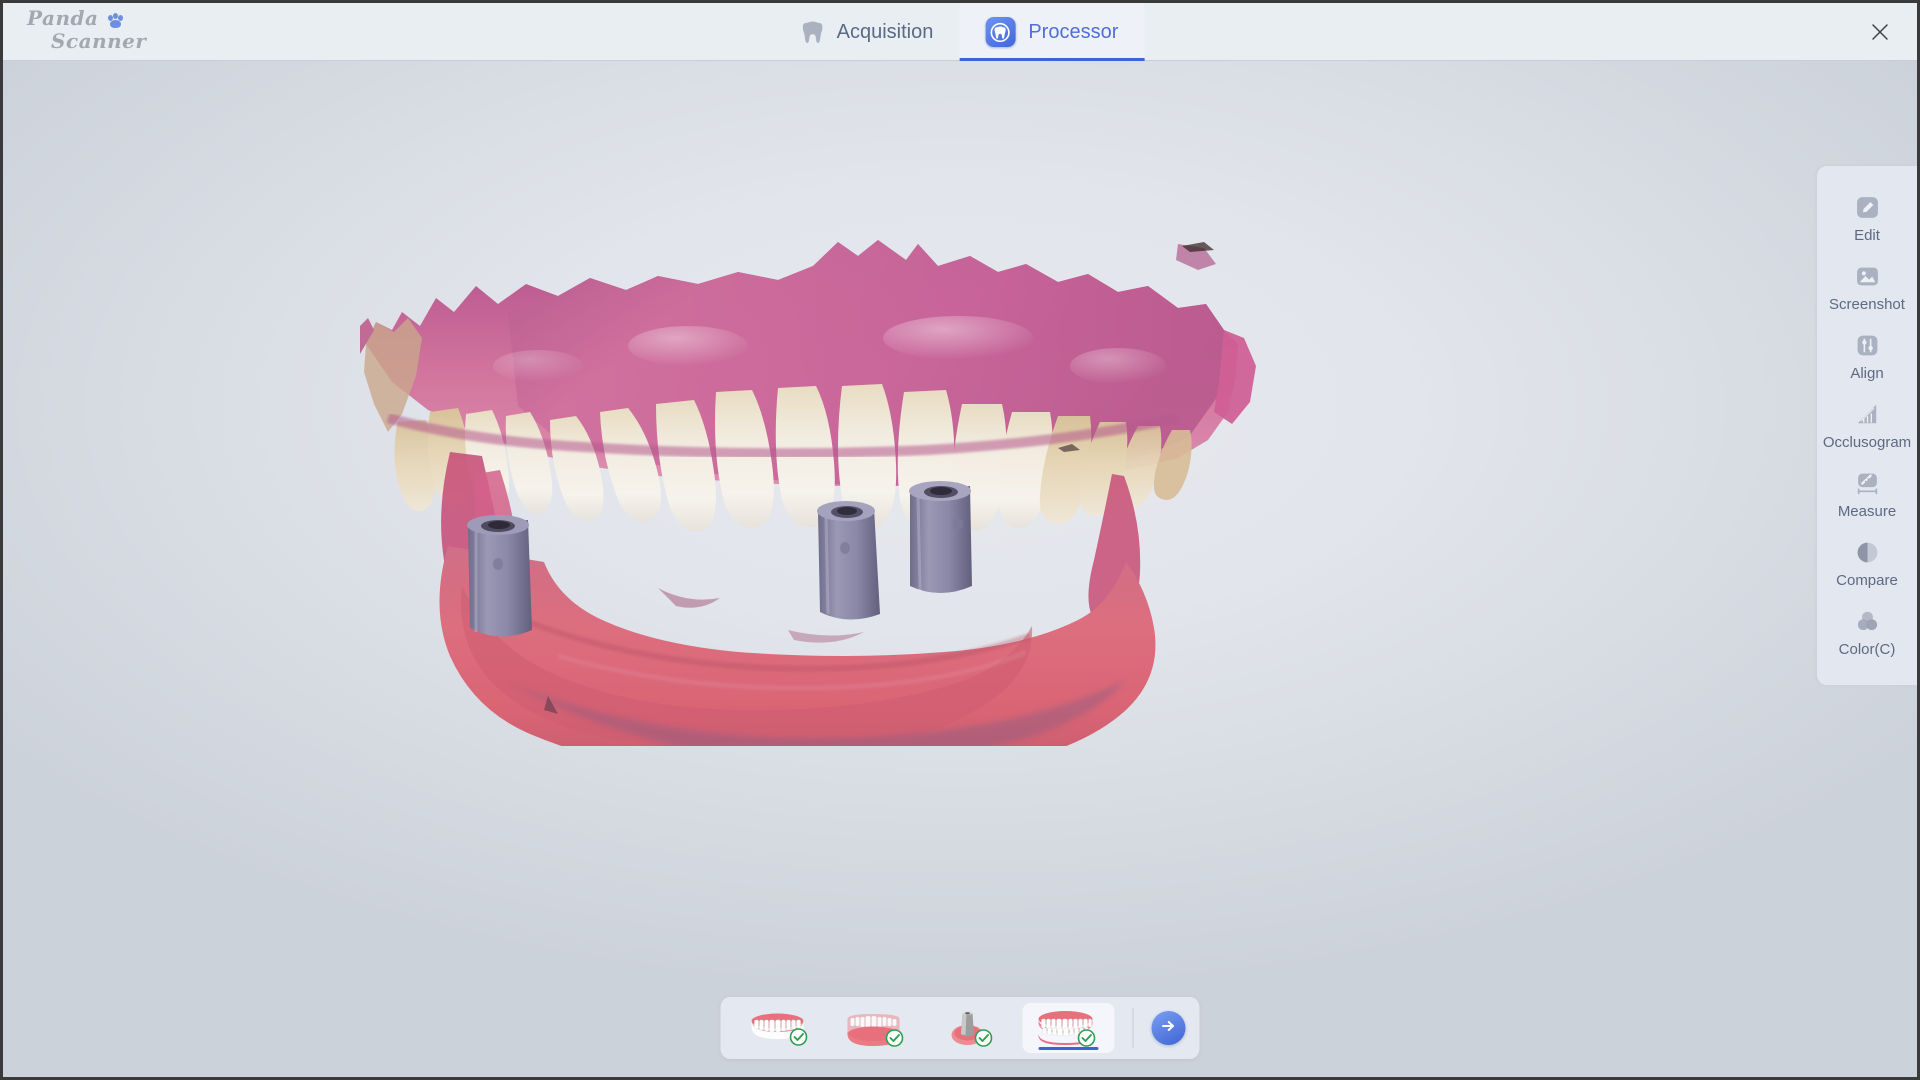 The height and width of the screenshot is (1080, 1920). I want to click on thumbnail-lower-arch, so click(877, 1028).